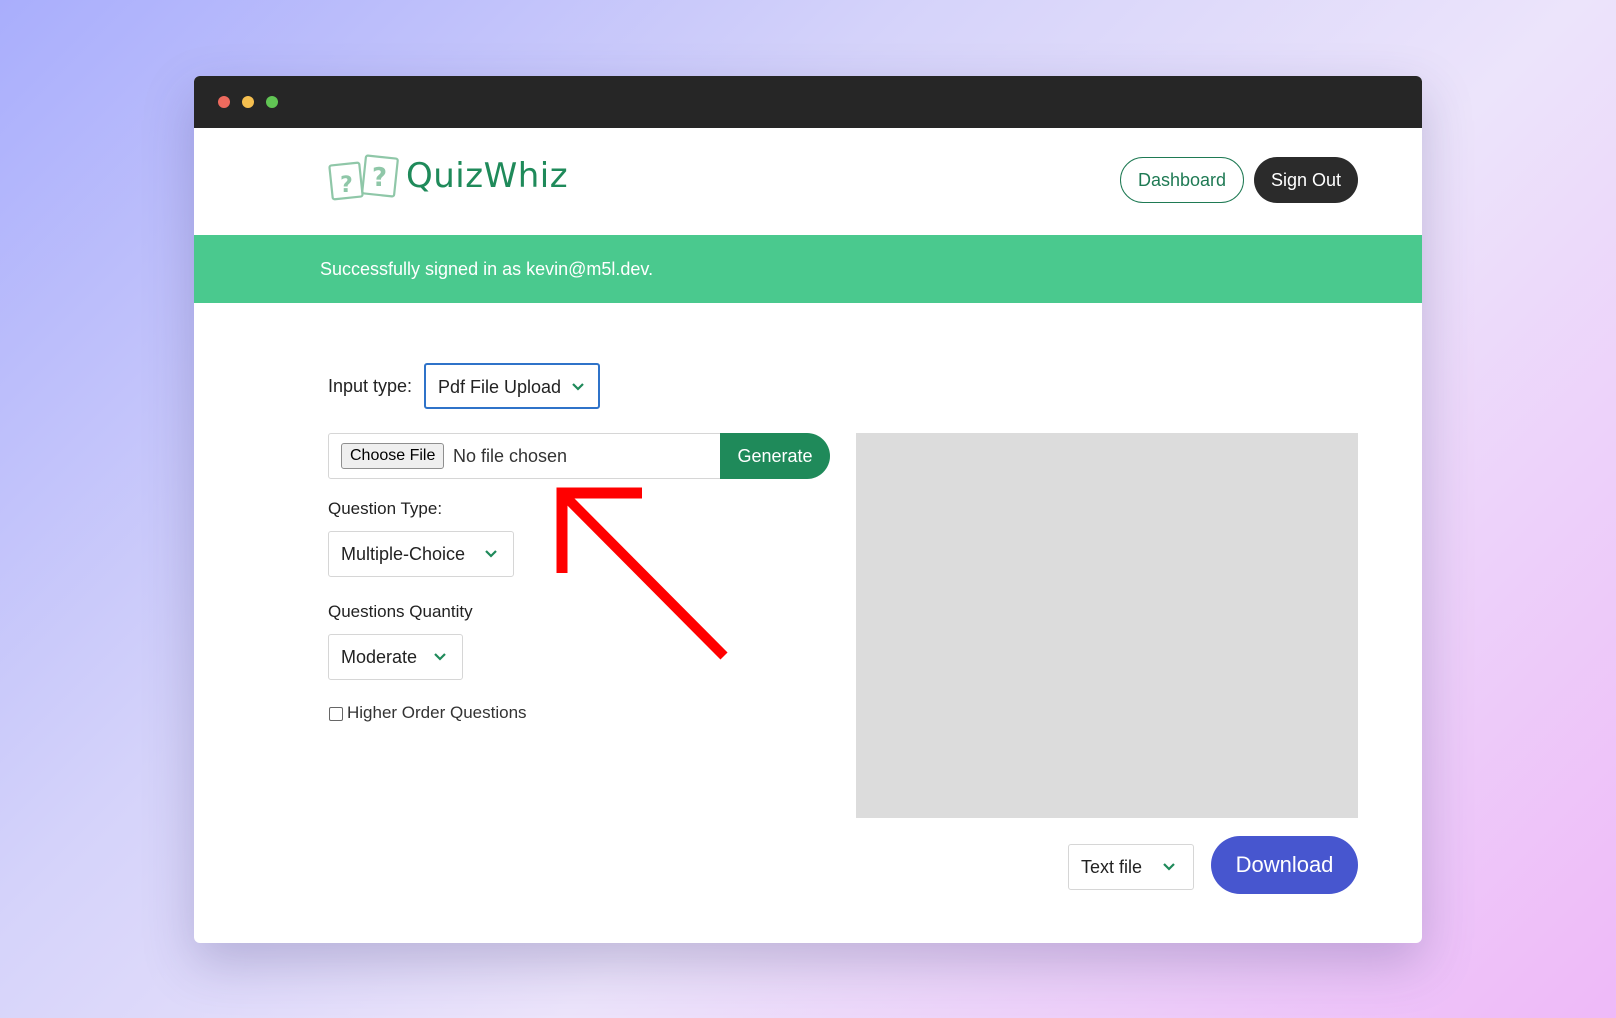 The height and width of the screenshot is (1018, 1616). Describe the element at coordinates (642, 573) in the screenshot. I see `red-arrow-icon` at that location.